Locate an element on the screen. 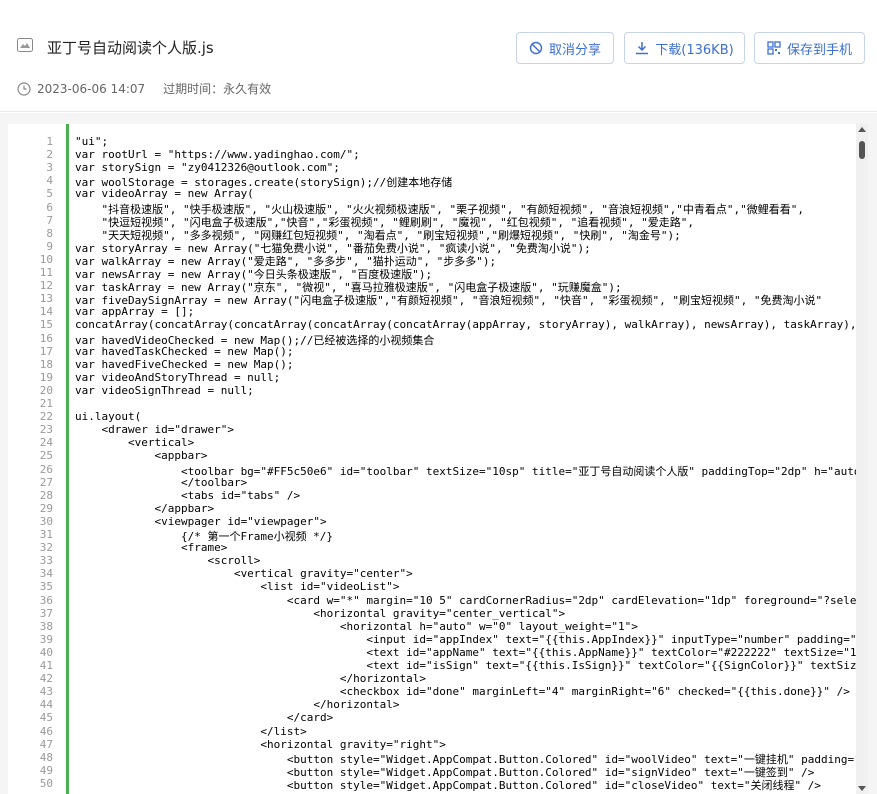 The image size is (877, 794). line-number: 9 is located at coordinates (49, 246).